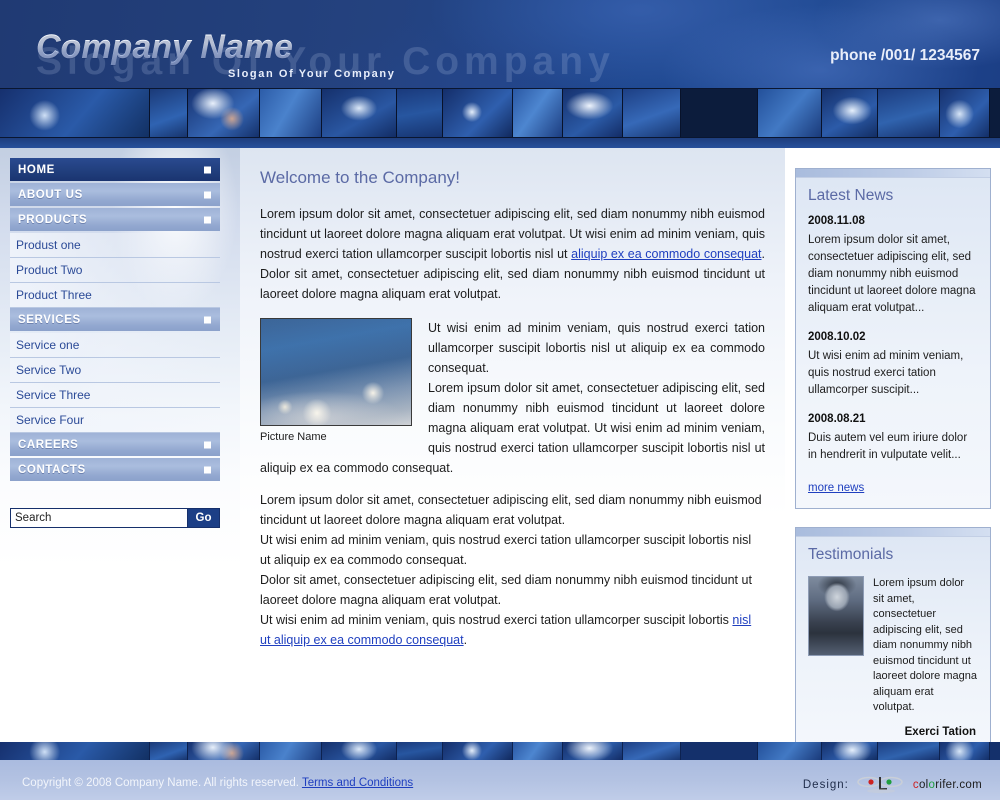 The height and width of the screenshot is (800, 1000). Describe the element at coordinates (836, 488) in the screenshot. I see `more-news-link: more news` at that location.